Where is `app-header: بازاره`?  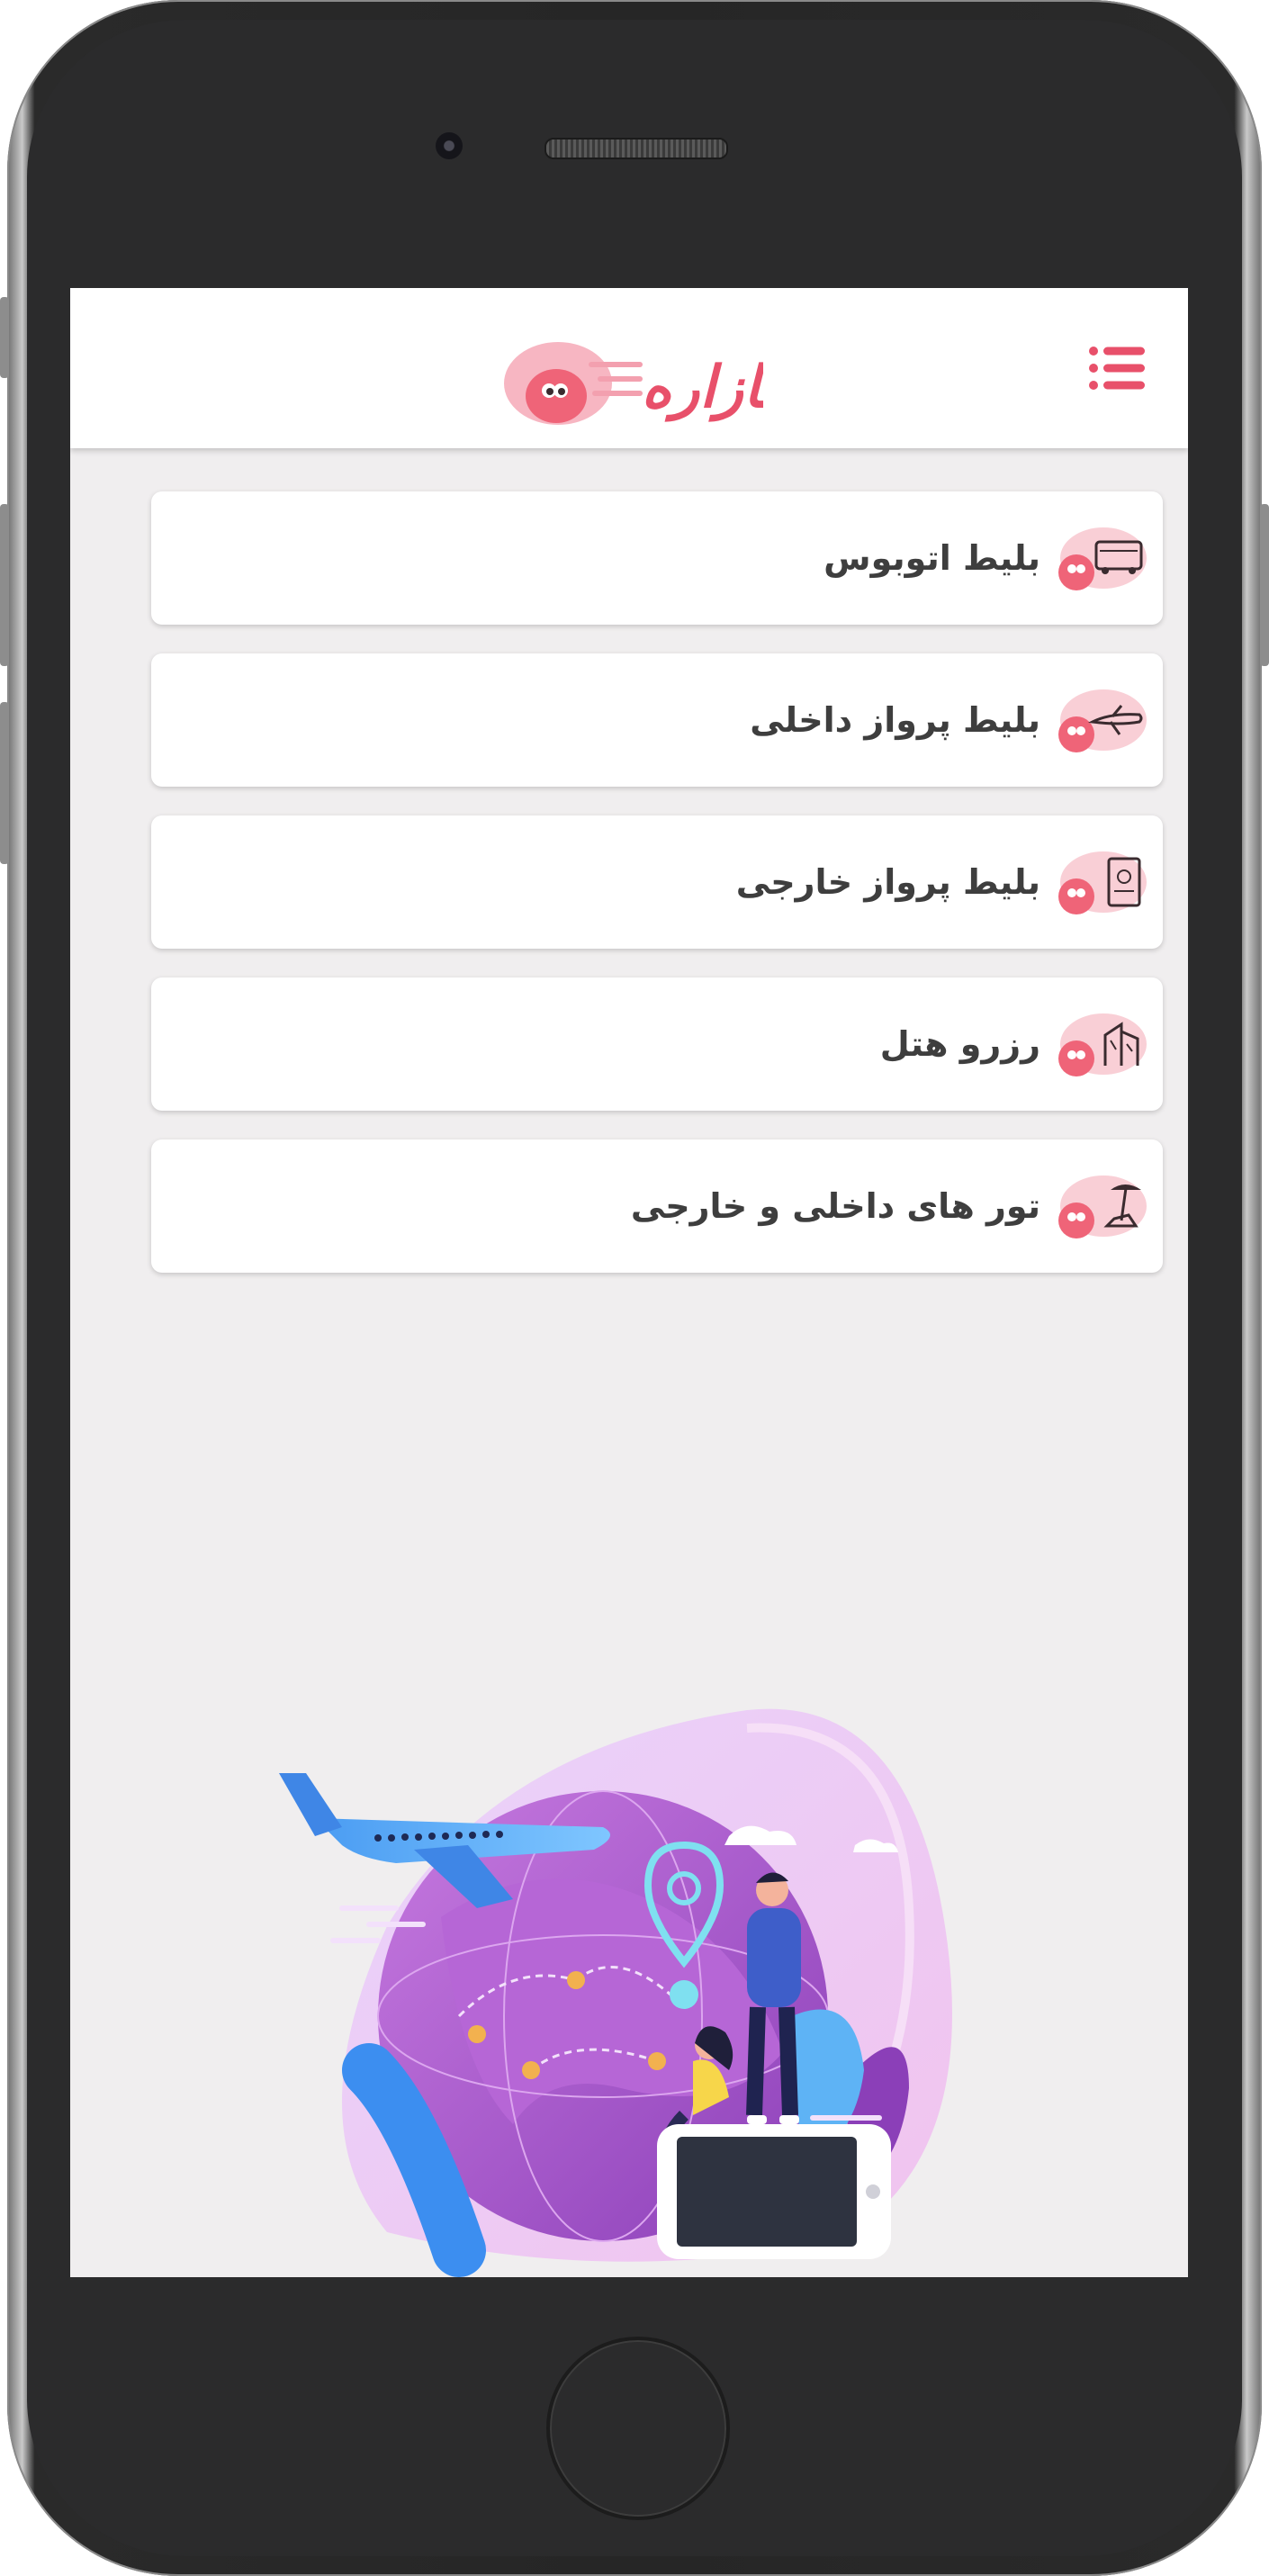
app-header: بازاره is located at coordinates (629, 368).